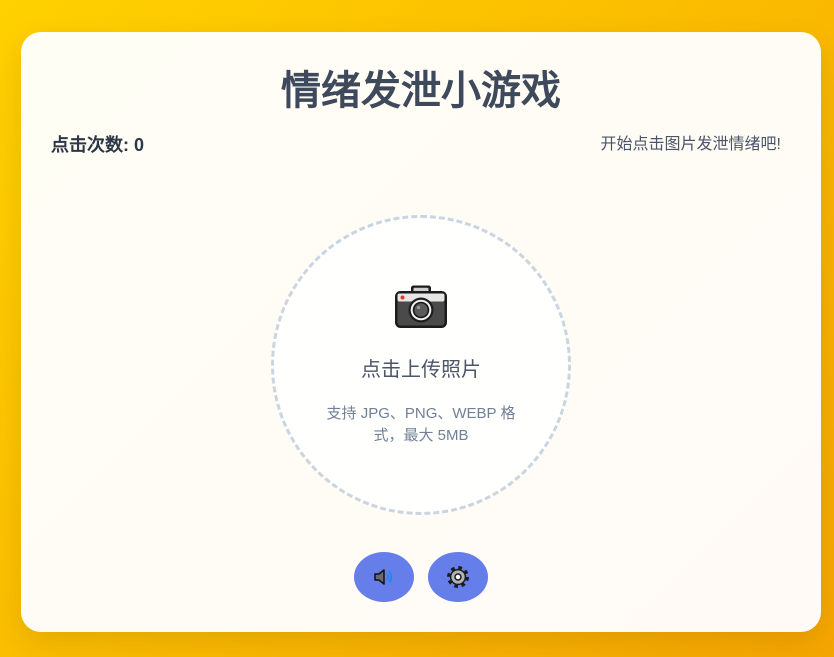 The image size is (834, 657). I want to click on settings-button, so click(458, 577).